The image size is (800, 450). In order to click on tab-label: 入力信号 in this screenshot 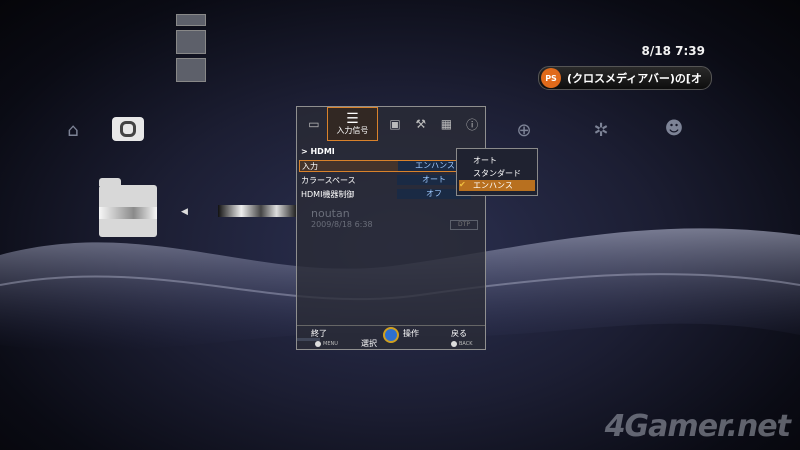, I will do `click(352, 130)`.